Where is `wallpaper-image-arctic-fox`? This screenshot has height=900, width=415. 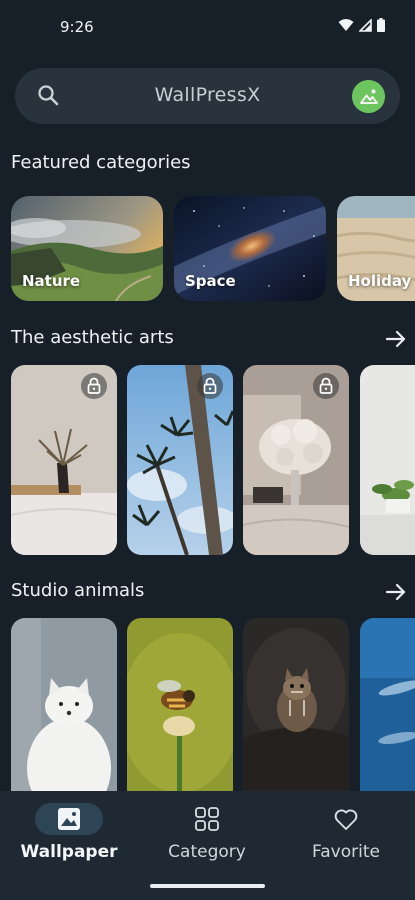
wallpaper-image-arctic-fox is located at coordinates (64, 704).